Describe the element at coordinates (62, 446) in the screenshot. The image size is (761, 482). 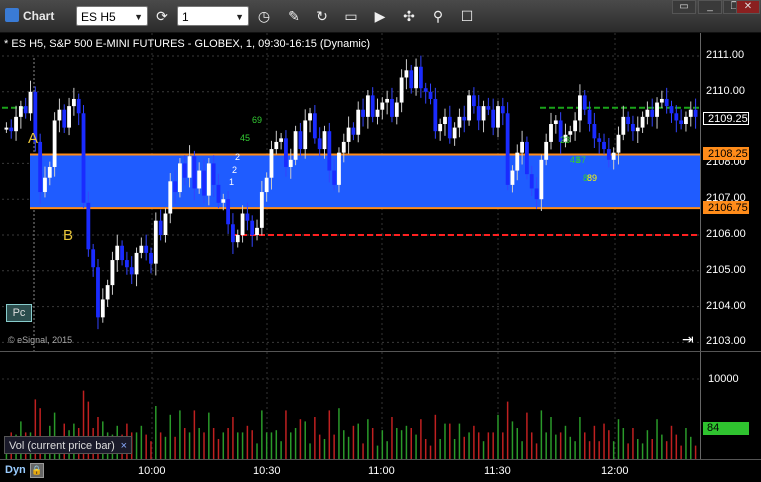
I see `volume-study-label: Vol (current price bar)` at that location.